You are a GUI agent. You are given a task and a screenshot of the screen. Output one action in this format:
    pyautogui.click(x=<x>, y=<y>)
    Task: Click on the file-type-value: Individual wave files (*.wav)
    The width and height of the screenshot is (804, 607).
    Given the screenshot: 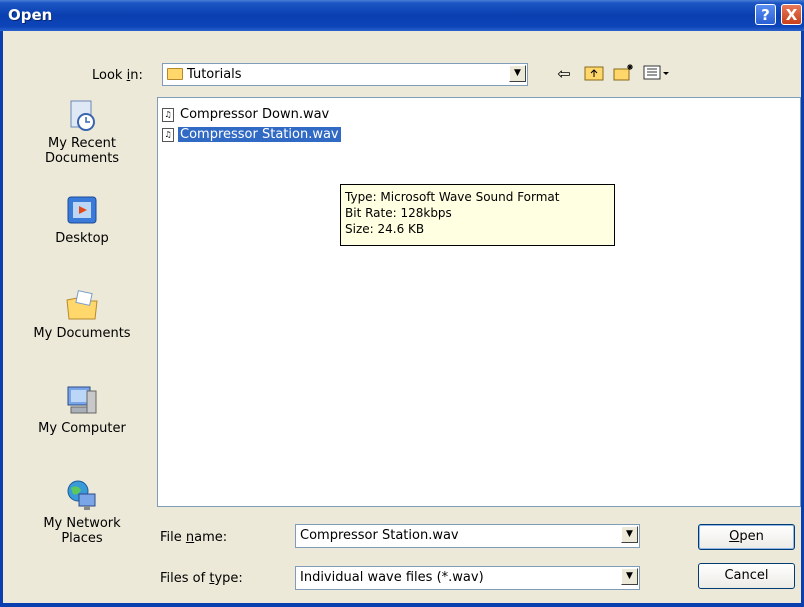 What is the action you would take?
    pyautogui.click(x=392, y=577)
    